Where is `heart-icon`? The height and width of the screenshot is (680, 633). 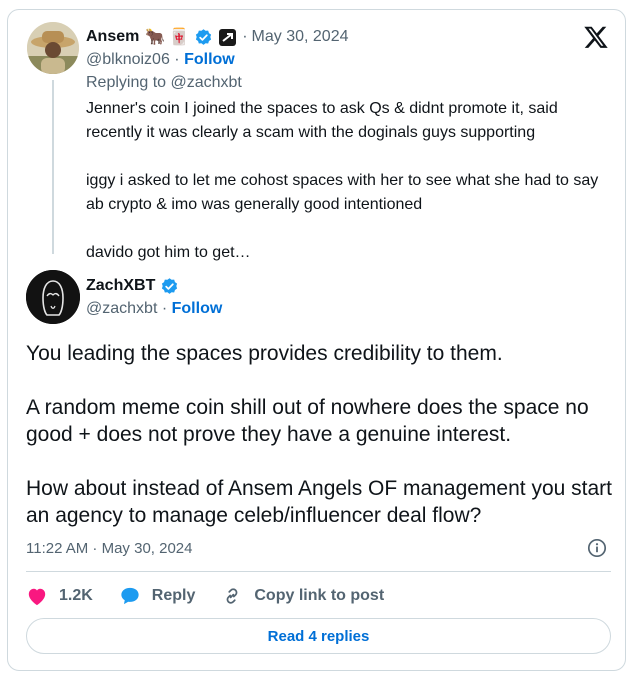
heart-icon is located at coordinates (37, 597).